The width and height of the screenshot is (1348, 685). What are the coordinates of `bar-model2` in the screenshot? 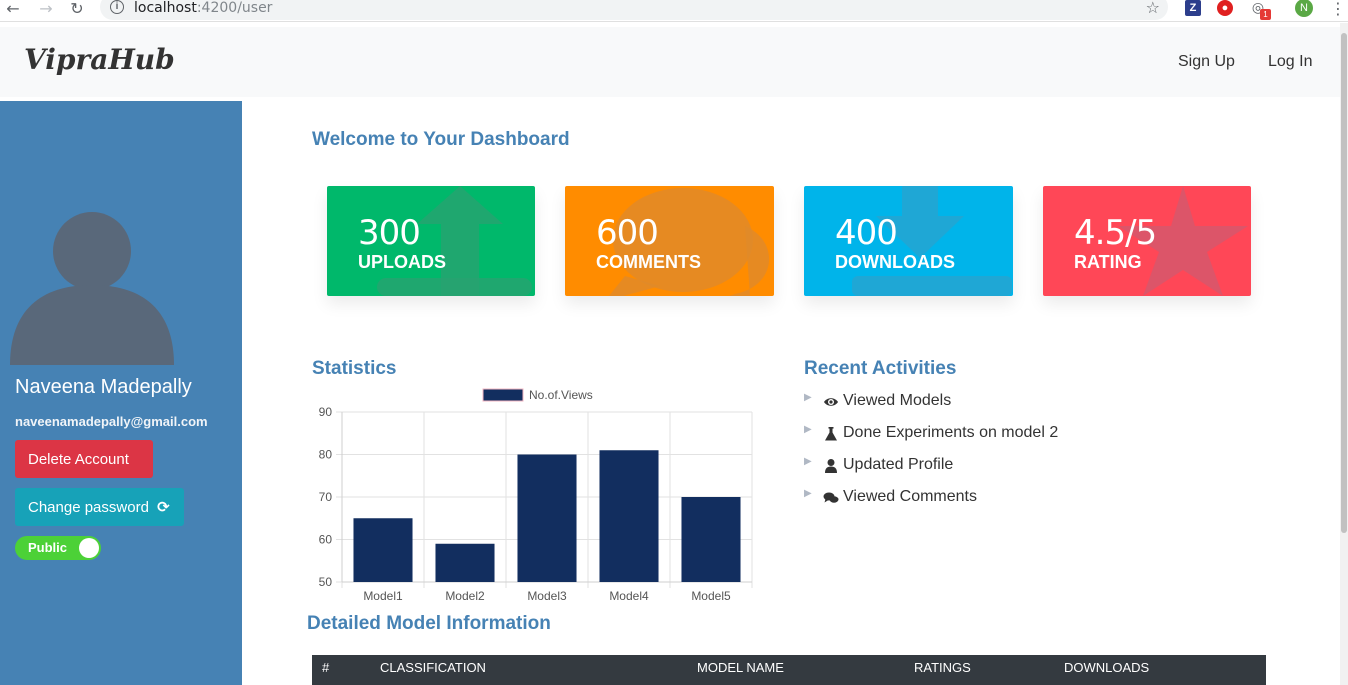 It's located at (465, 562).